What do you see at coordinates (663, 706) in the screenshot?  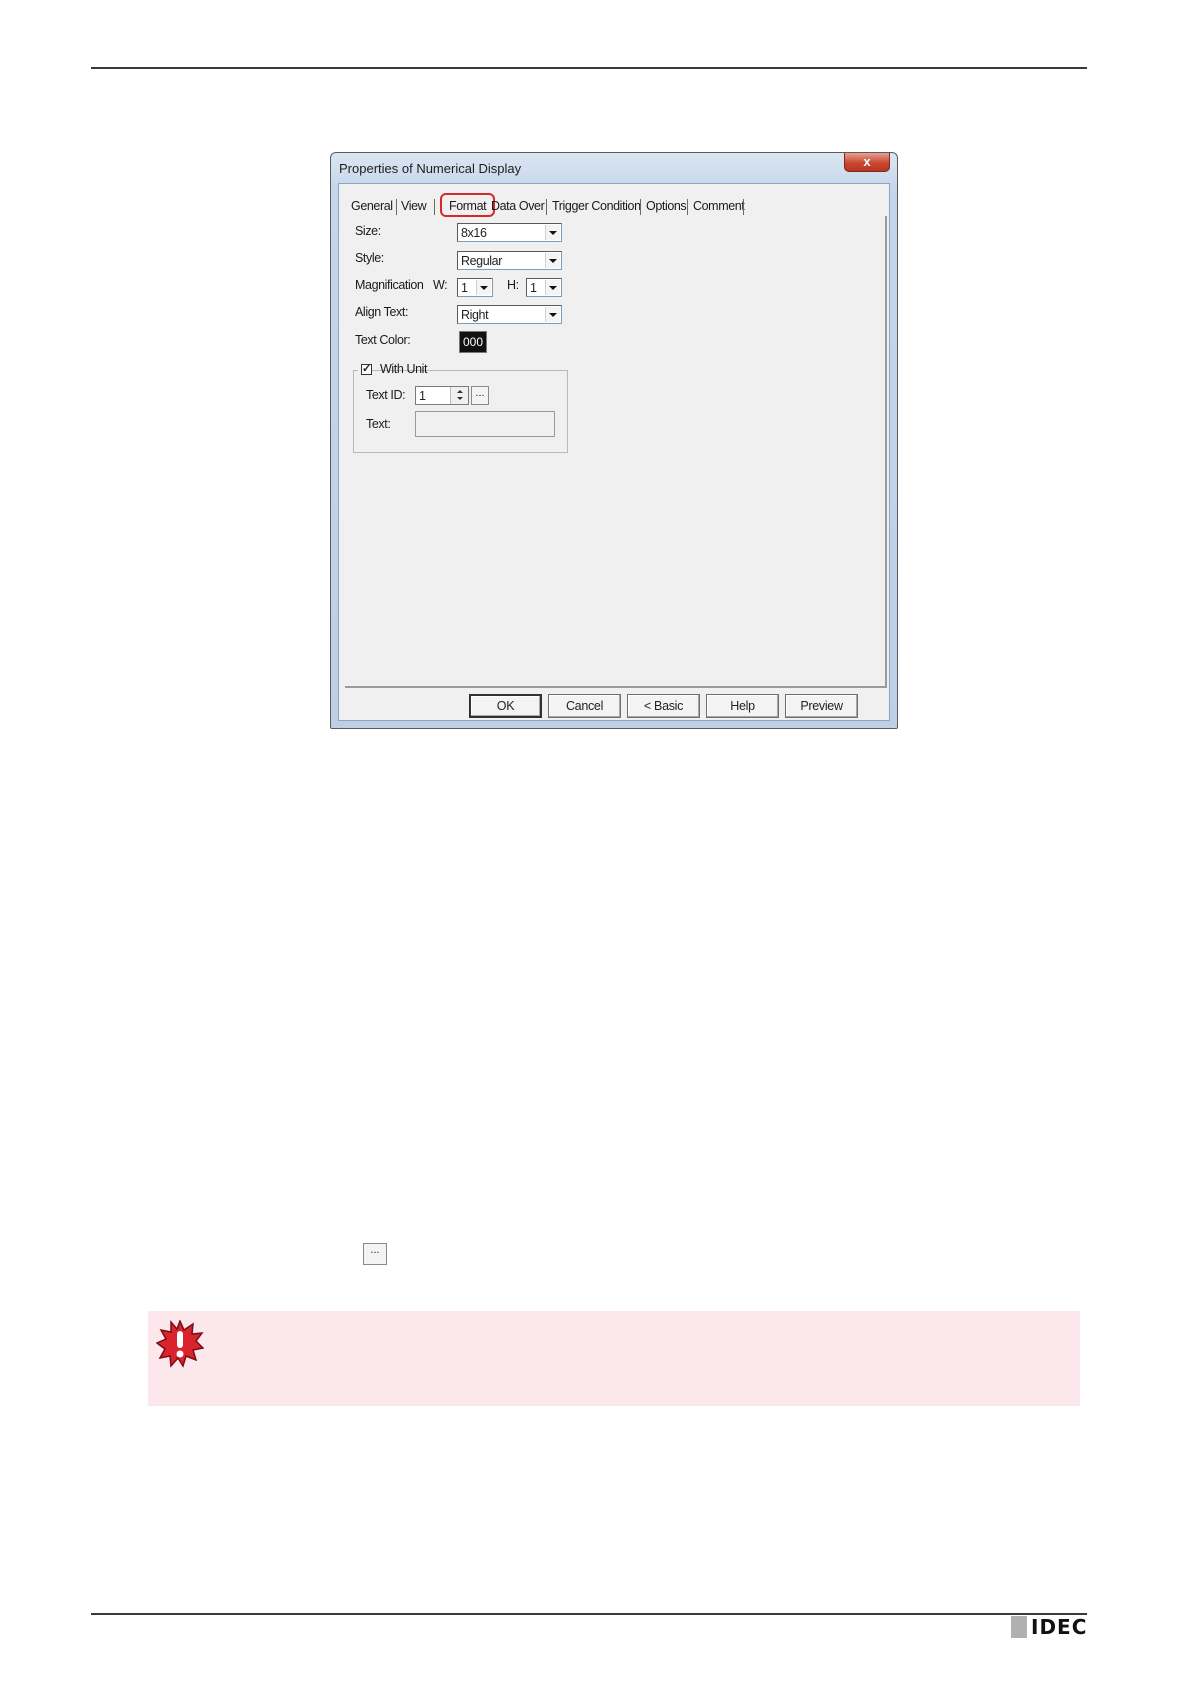 I see `basic-button: < Basic` at bounding box center [663, 706].